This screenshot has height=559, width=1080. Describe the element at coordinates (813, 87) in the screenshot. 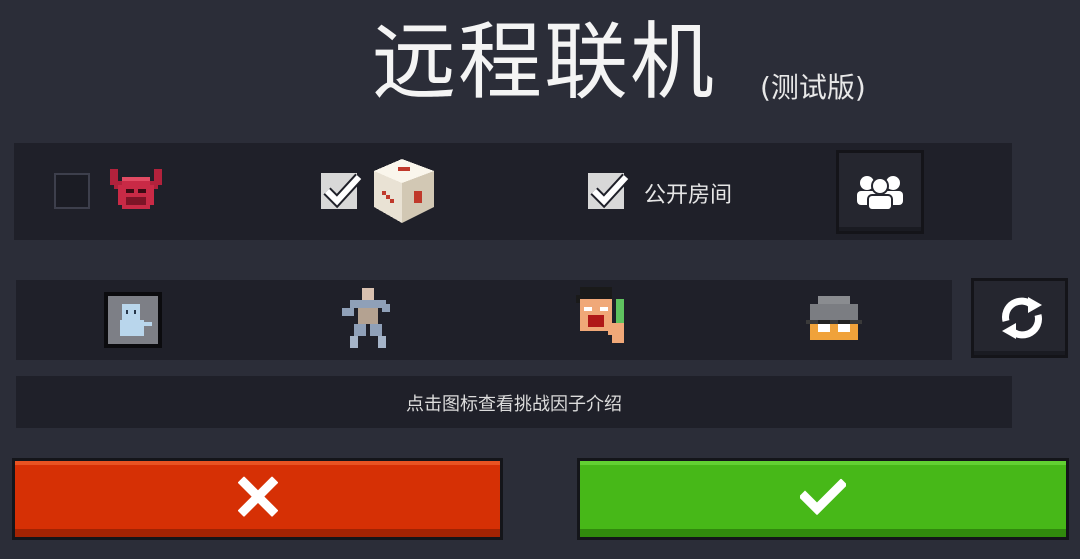

I see `beta-label: (测试版)` at that location.